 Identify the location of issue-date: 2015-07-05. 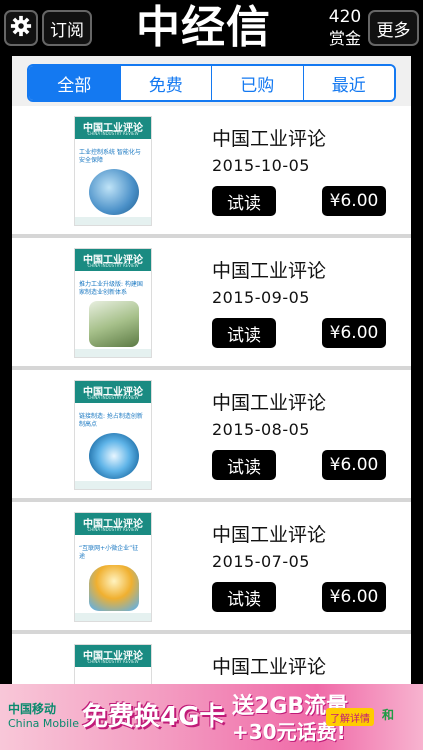
(261, 561).